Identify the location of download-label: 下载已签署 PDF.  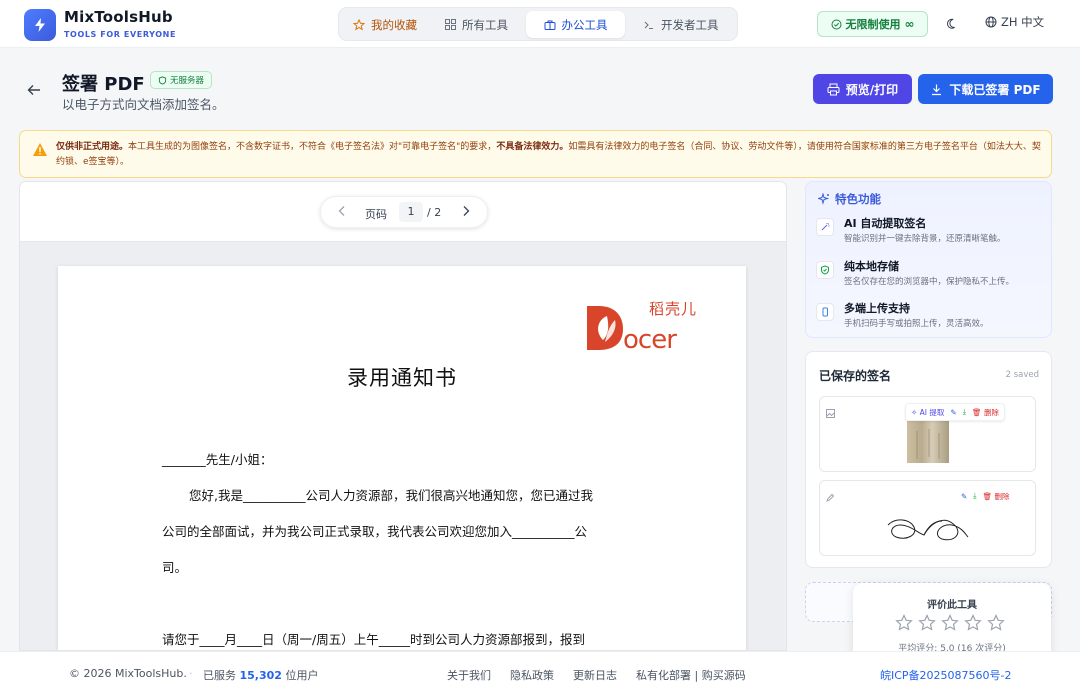
(995, 89).